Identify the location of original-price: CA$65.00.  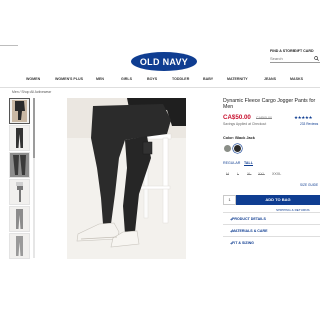
(264, 118).